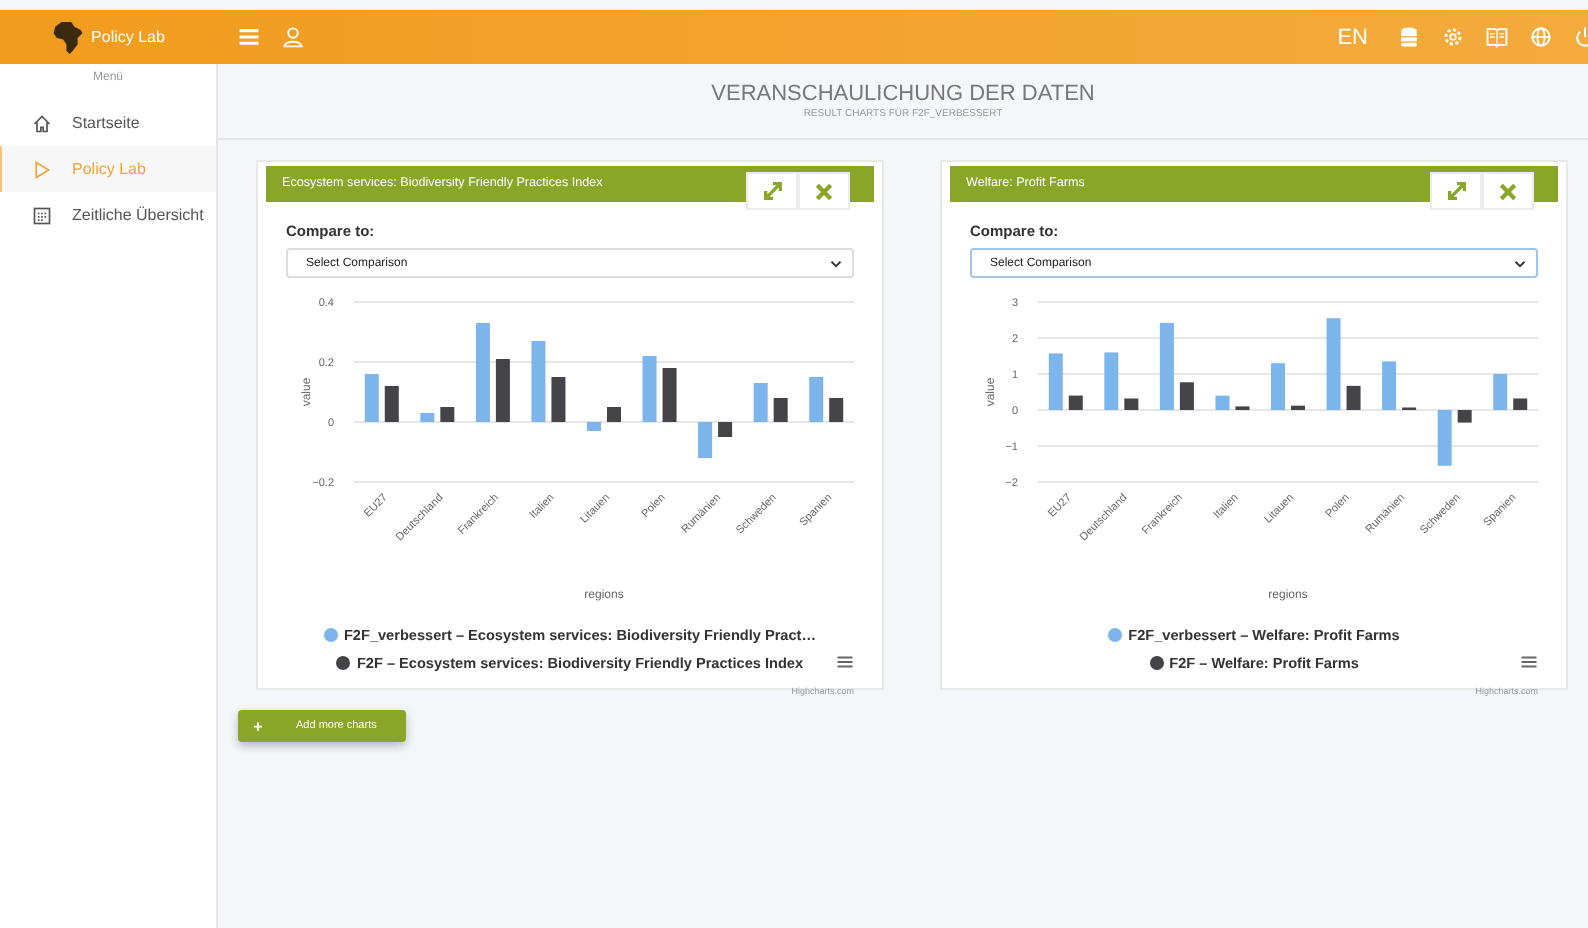  Describe the element at coordinates (1453, 37) in the screenshot. I see `settings-icon` at that location.